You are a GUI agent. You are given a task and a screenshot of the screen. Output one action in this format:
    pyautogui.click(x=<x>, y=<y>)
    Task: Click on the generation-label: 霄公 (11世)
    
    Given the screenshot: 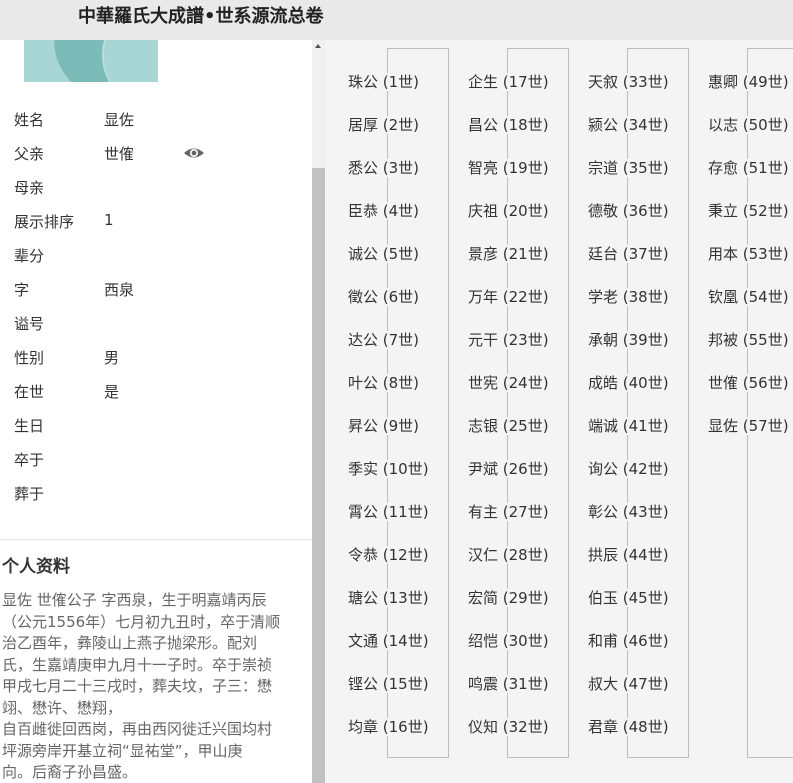 What is the action you would take?
    pyautogui.click(x=388, y=512)
    